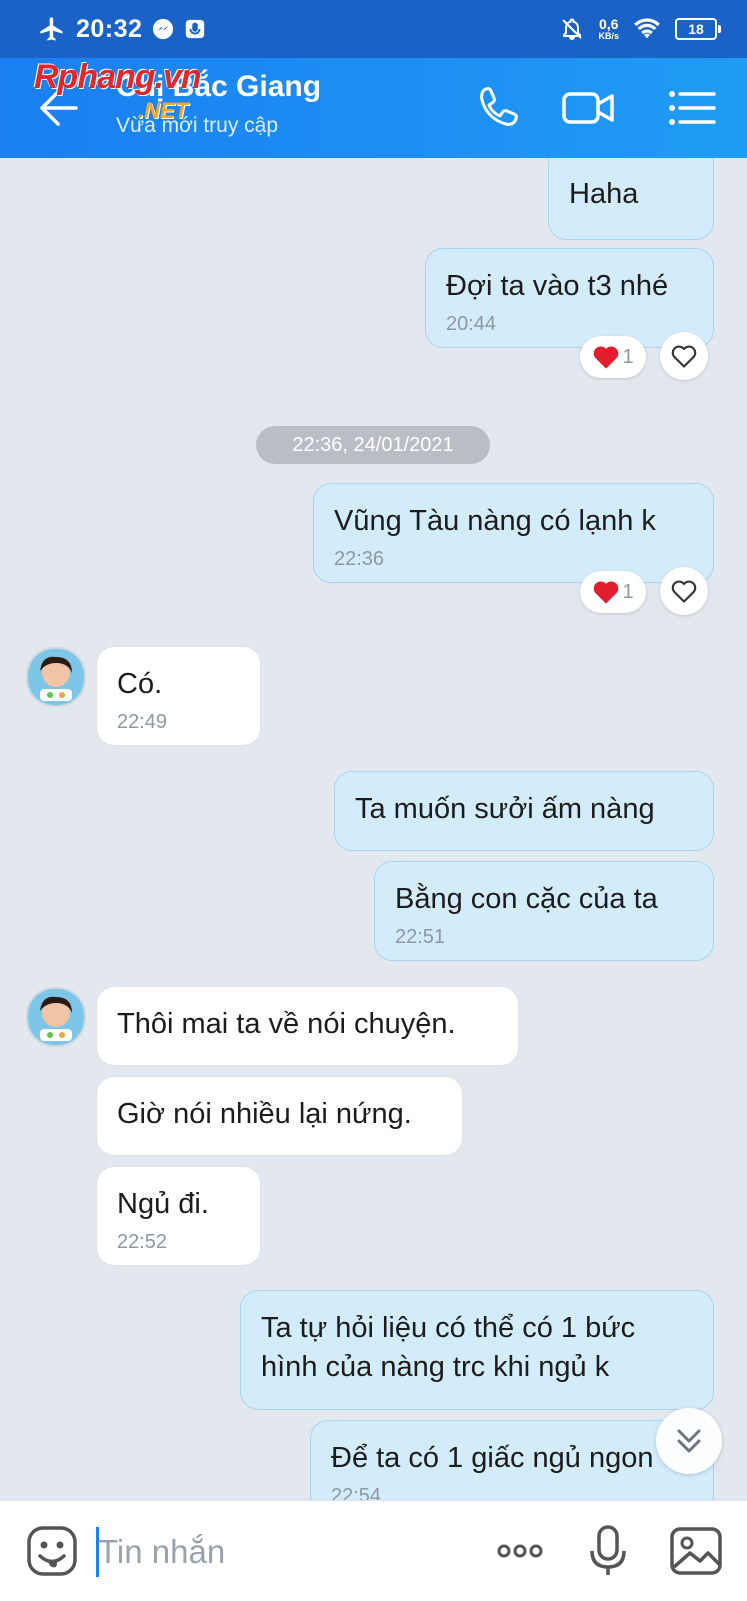 This screenshot has width=747, height=1601. What do you see at coordinates (520, 1551) in the screenshot?
I see `more-dots-icon` at bounding box center [520, 1551].